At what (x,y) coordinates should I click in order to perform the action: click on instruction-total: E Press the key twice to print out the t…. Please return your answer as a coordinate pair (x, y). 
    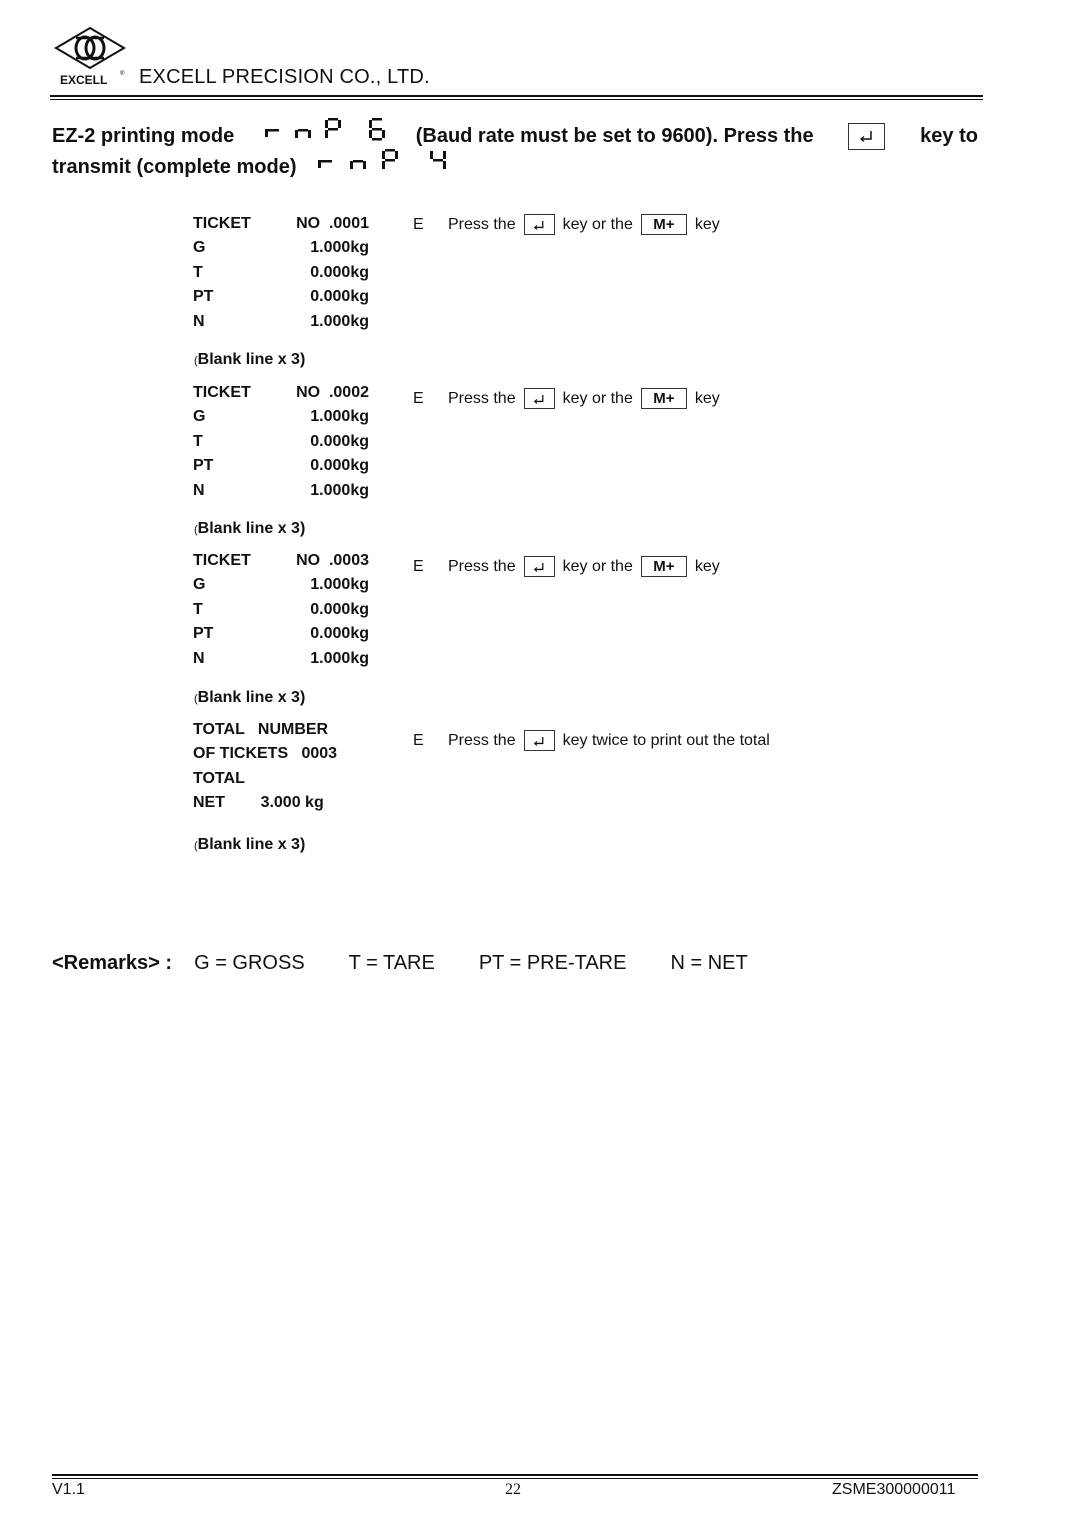
    Looking at the image, I should click on (591, 740).